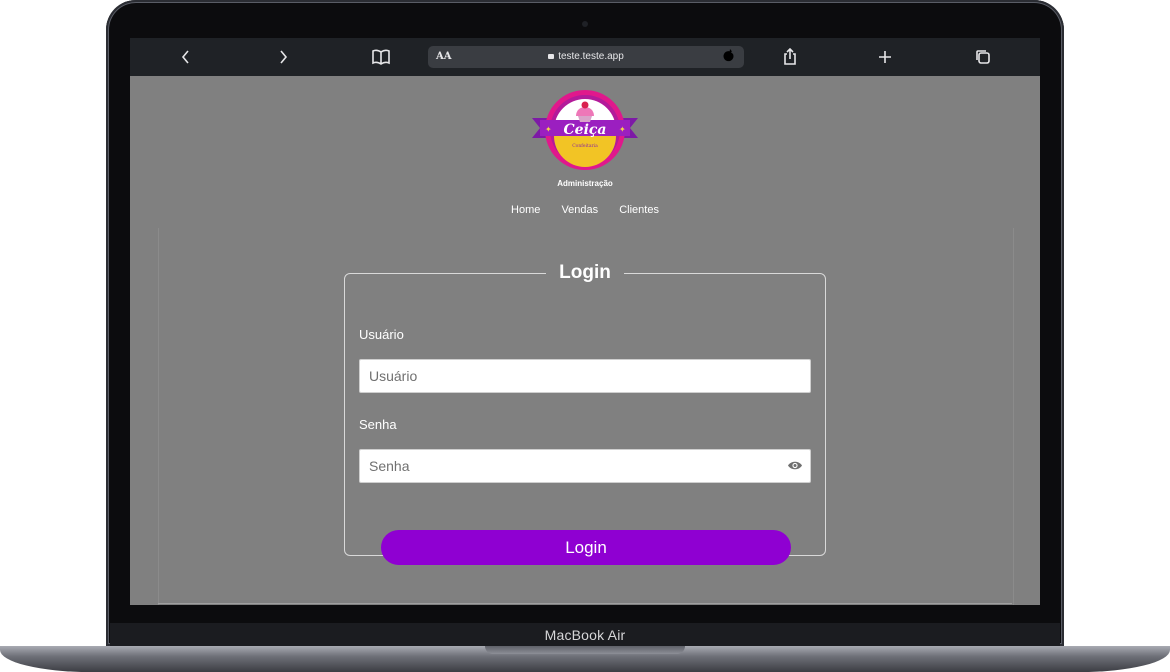 The height and width of the screenshot is (672, 1170). Describe the element at coordinates (551, 56) in the screenshot. I see `lock-icon` at that location.